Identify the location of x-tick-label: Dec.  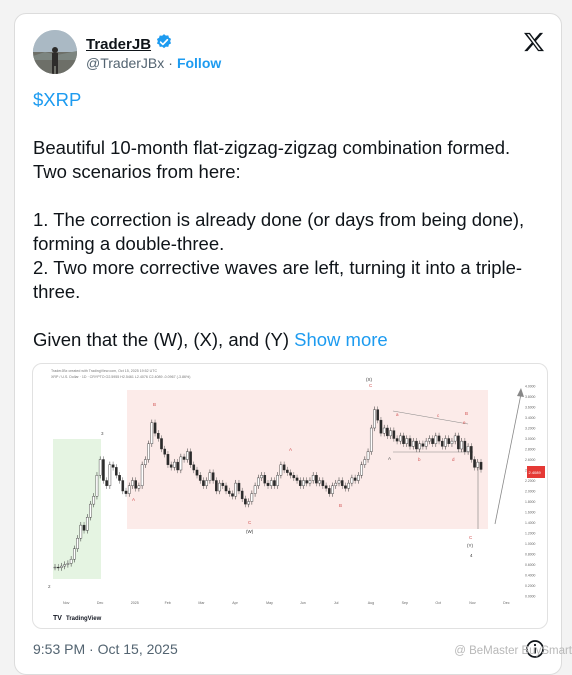
(506, 603).